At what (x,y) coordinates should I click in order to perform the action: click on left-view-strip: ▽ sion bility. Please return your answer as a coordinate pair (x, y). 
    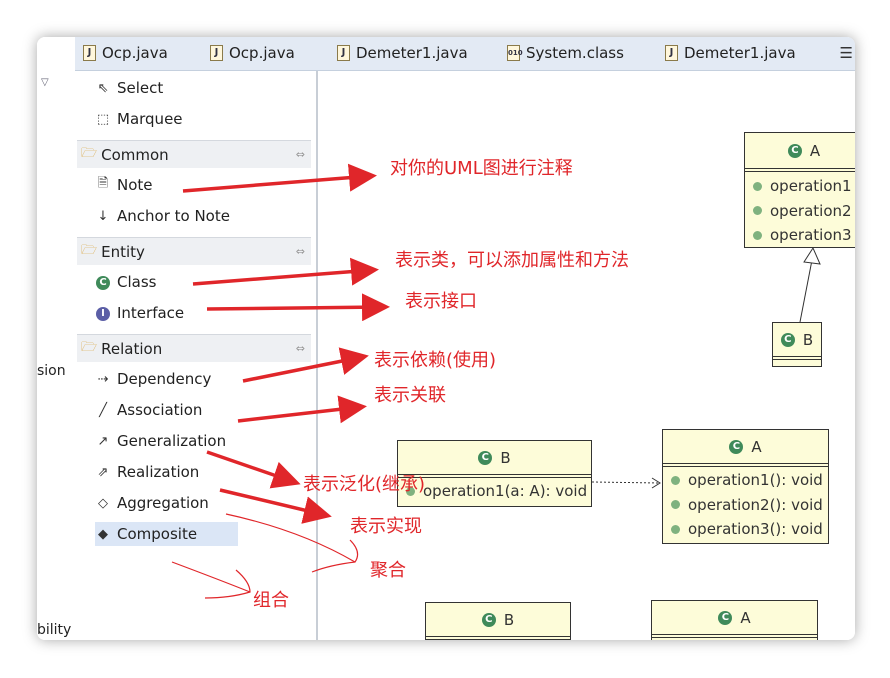
    Looking at the image, I should click on (56, 338).